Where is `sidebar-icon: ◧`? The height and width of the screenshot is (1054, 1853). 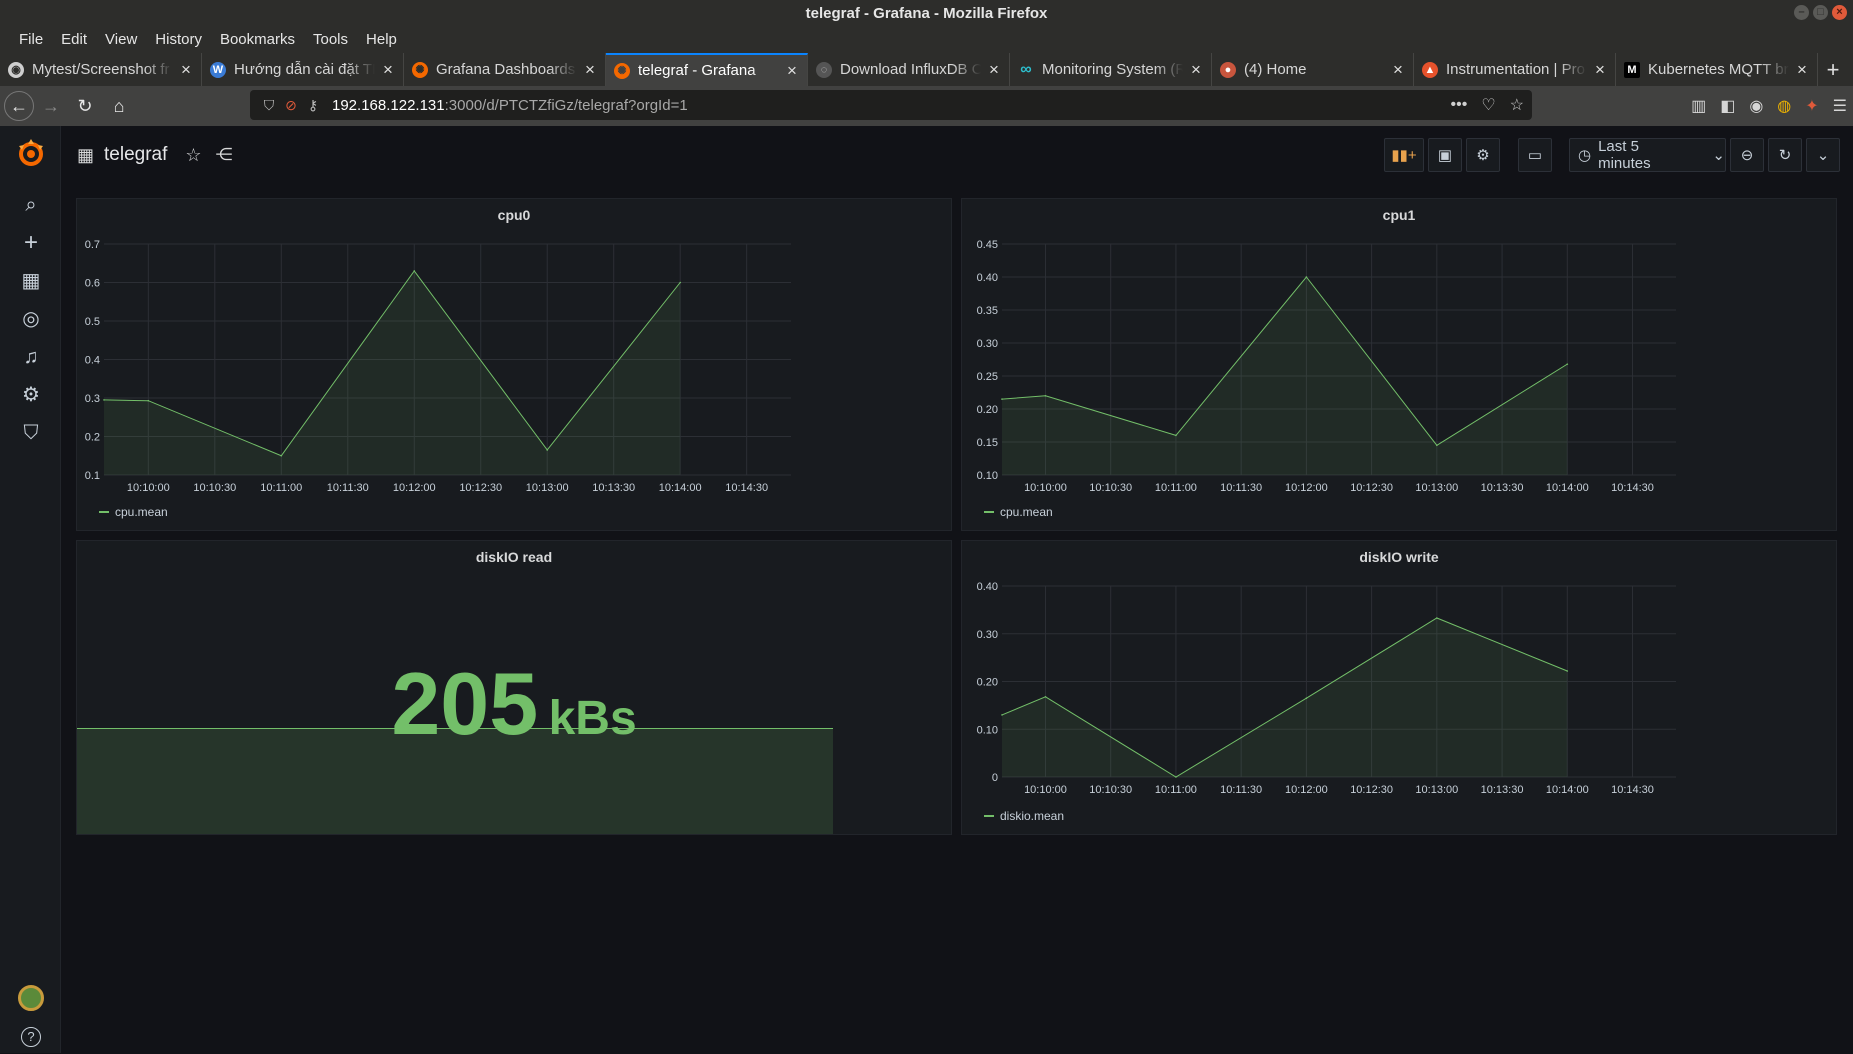
sidebar-icon: ◧ is located at coordinates (1727, 106).